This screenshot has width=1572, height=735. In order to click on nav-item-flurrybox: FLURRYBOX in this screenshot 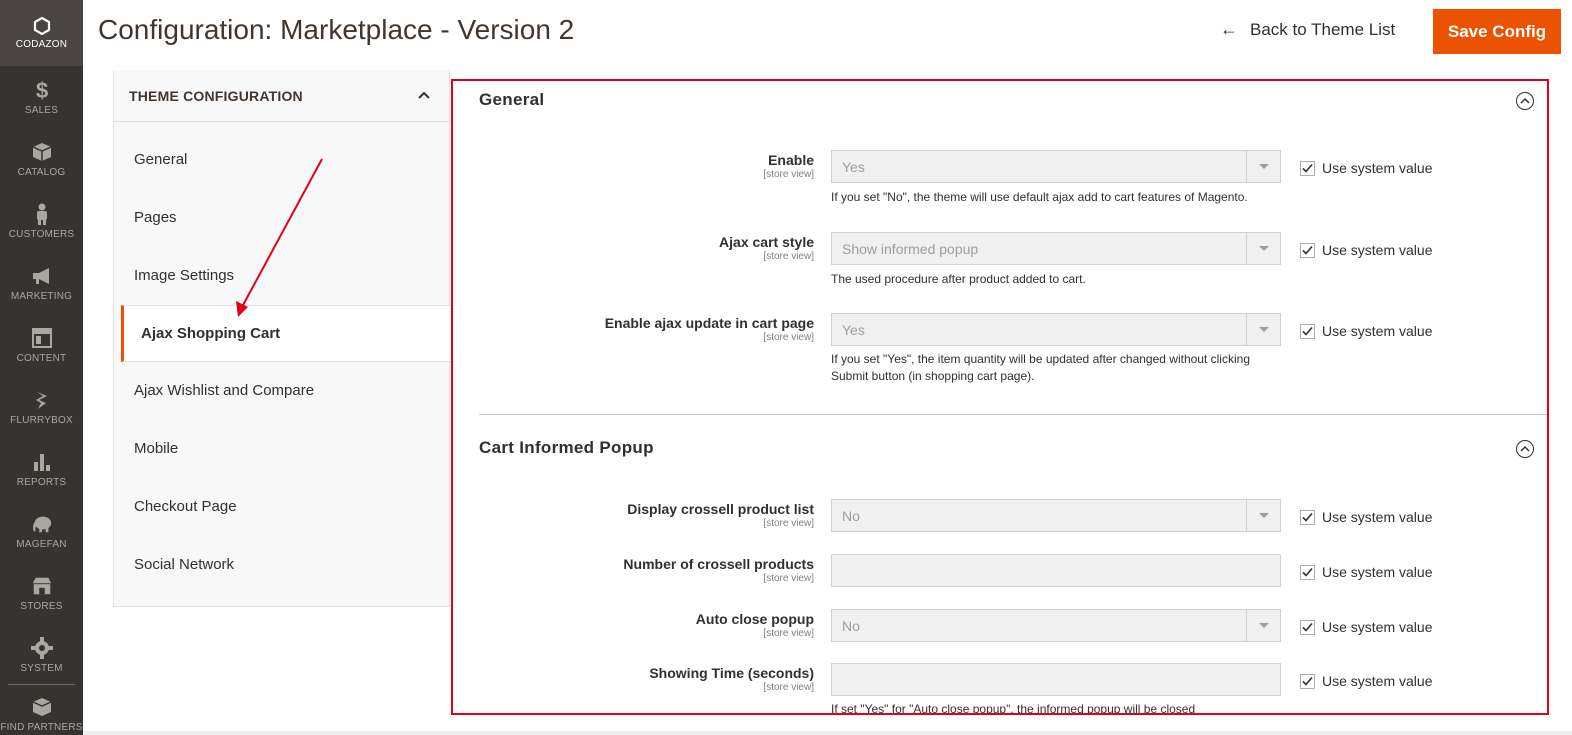, I will do `click(41, 407)`.